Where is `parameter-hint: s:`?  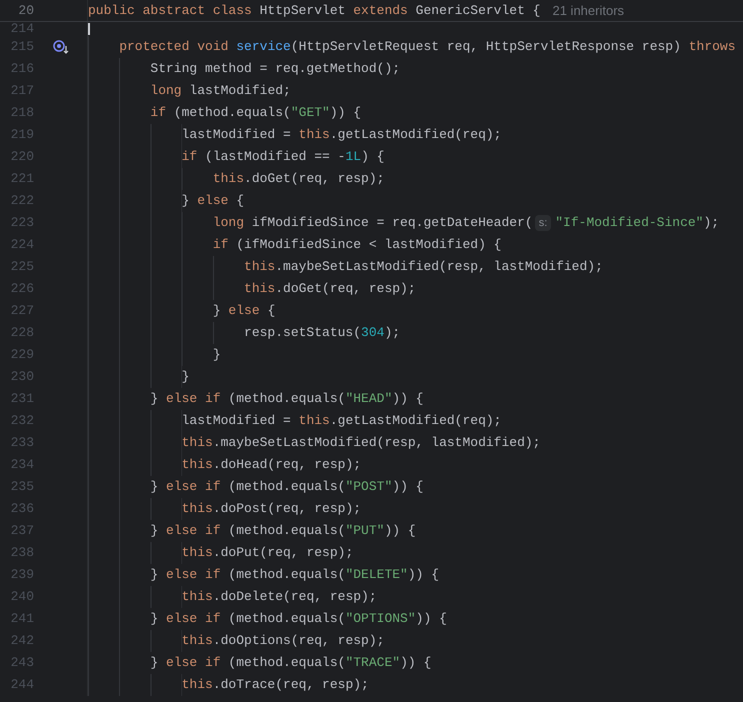
parameter-hint: s: is located at coordinates (543, 223).